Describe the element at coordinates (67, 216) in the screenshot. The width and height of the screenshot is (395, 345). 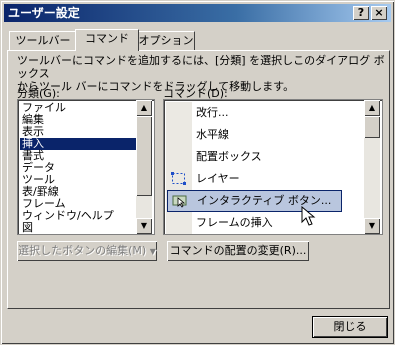
I see `category-item: ウィンドウ/ヘルプ` at that location.